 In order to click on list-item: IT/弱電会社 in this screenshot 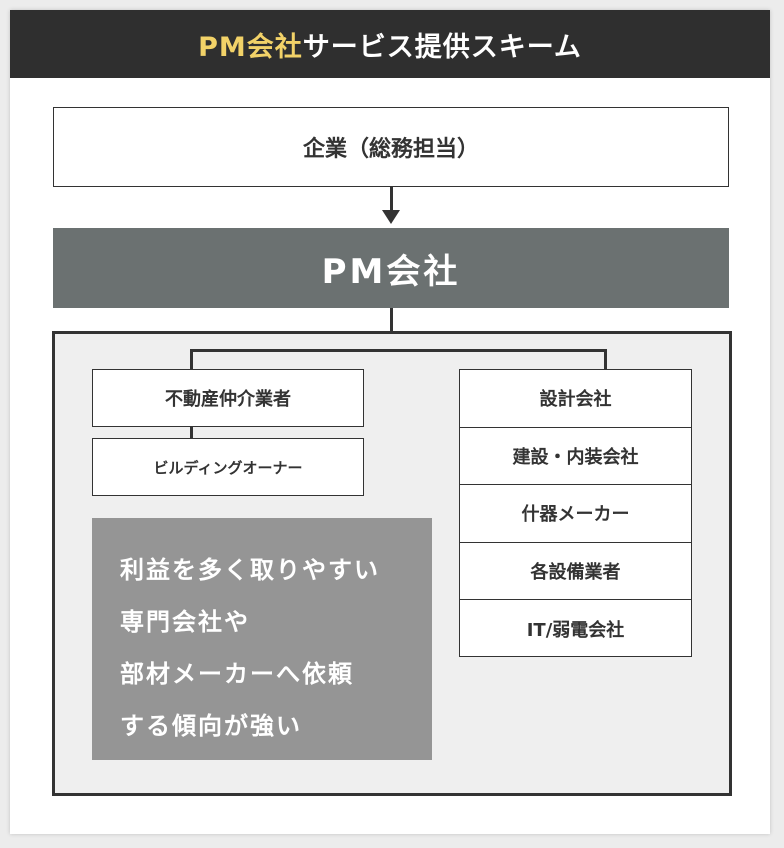, I will do `click(575, 630)`.